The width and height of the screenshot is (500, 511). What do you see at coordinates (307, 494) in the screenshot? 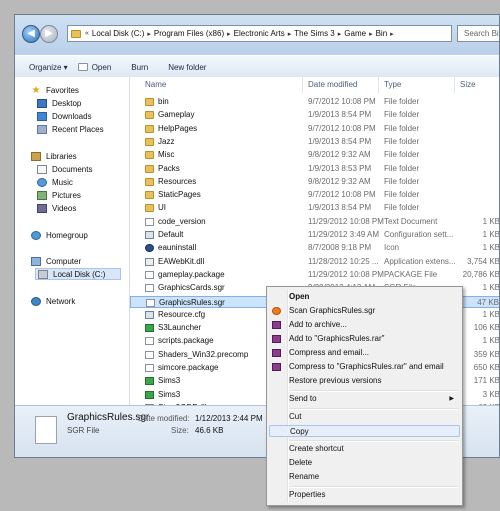
I see `menu-label: Properties` at bounding box center [307, 494].